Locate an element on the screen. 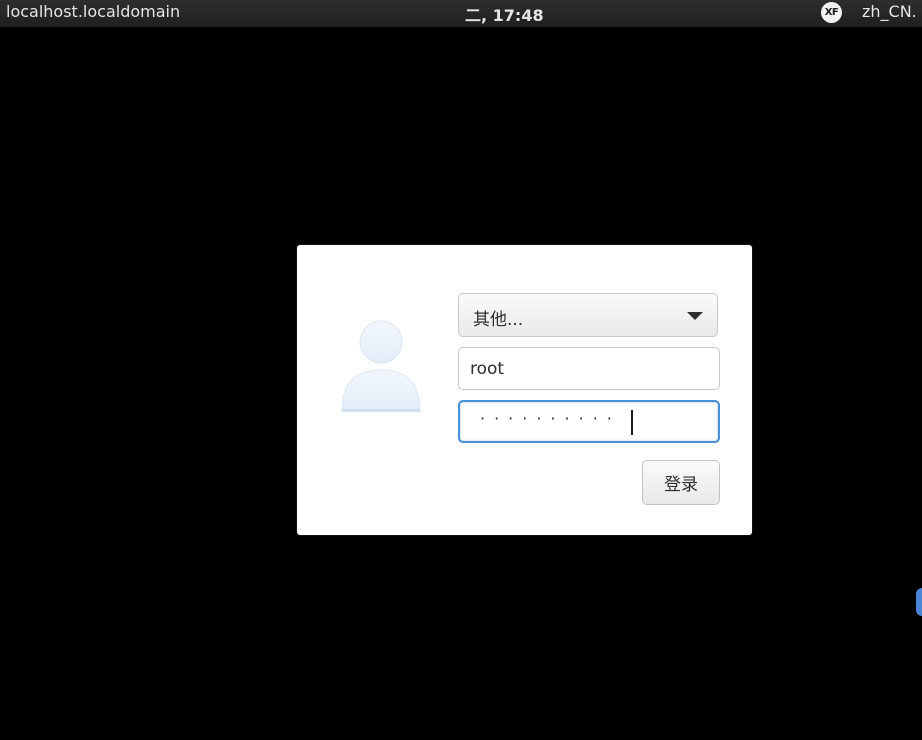 The height and width of the screenshot is (740, 922). username-input is located at coordinates (589, 368).